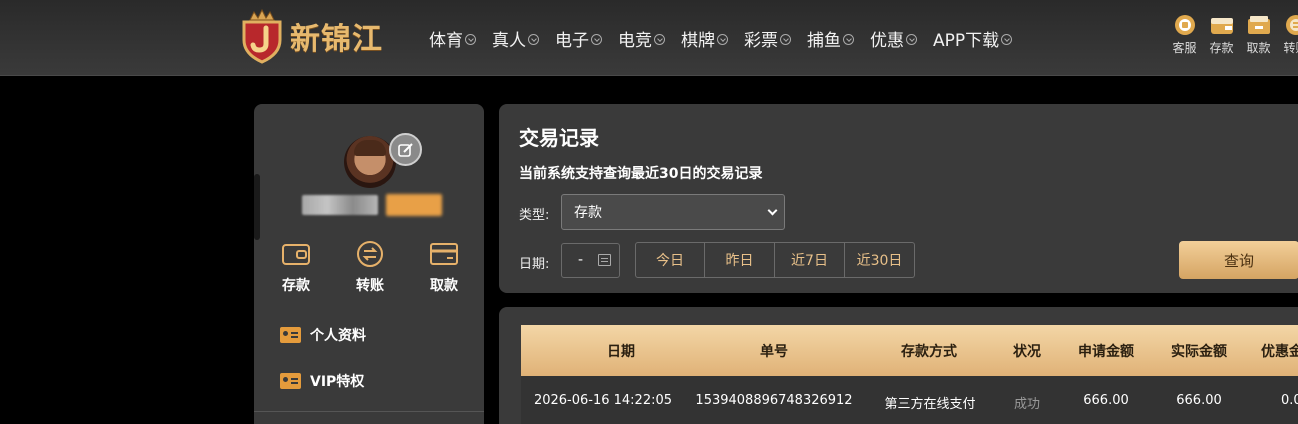 The image size is (1298, 424). What do you see at coordinates (880, 260) in the screenshot?
I see `range-30days-button: 近30日` at bounding box center [880, 260].